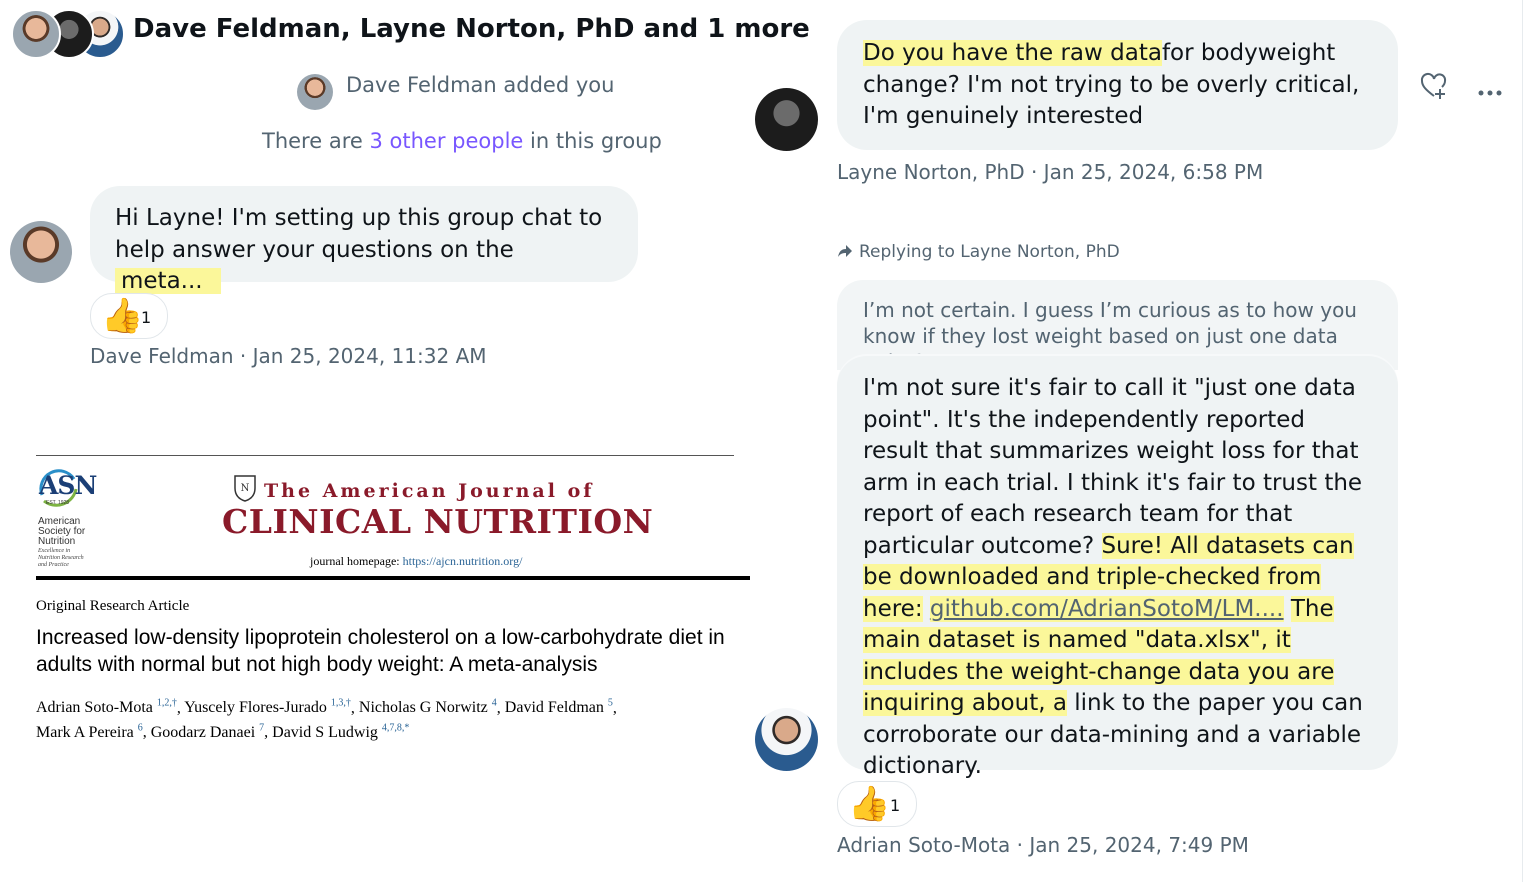 The height and width of the screenshot is (882, 1526). Describe the element at coordinates (267, 707) in the screenshot. I see `author: Yuscely Flores-Jurado 1,3,†` at that location.